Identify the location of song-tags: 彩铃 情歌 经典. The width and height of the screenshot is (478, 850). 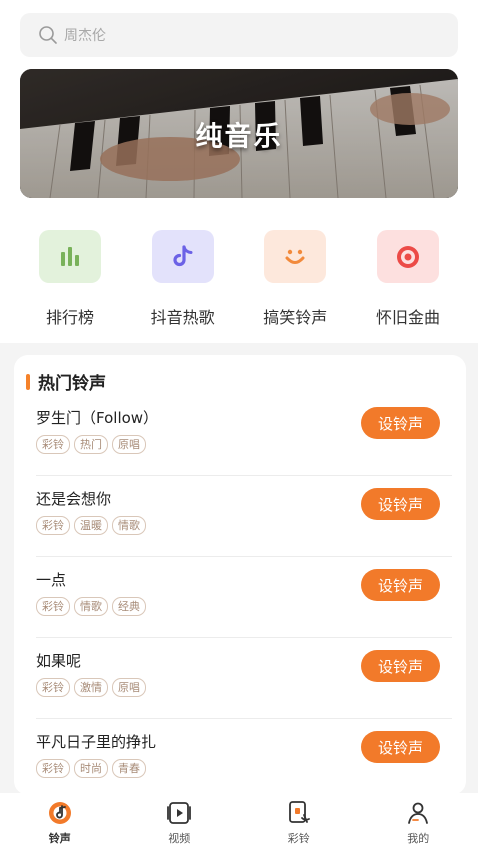
(91, 606).